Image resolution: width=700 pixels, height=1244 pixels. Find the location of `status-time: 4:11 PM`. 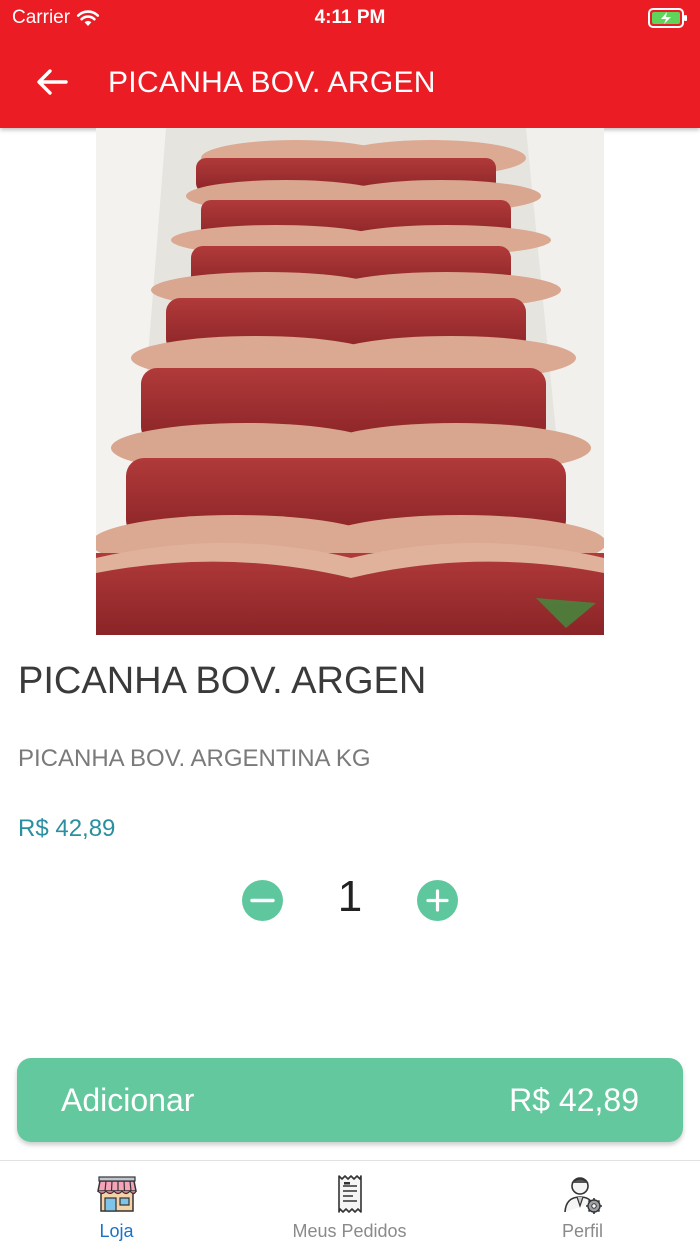

status-time: 4:11 PM is located at coordinates (350, 17).